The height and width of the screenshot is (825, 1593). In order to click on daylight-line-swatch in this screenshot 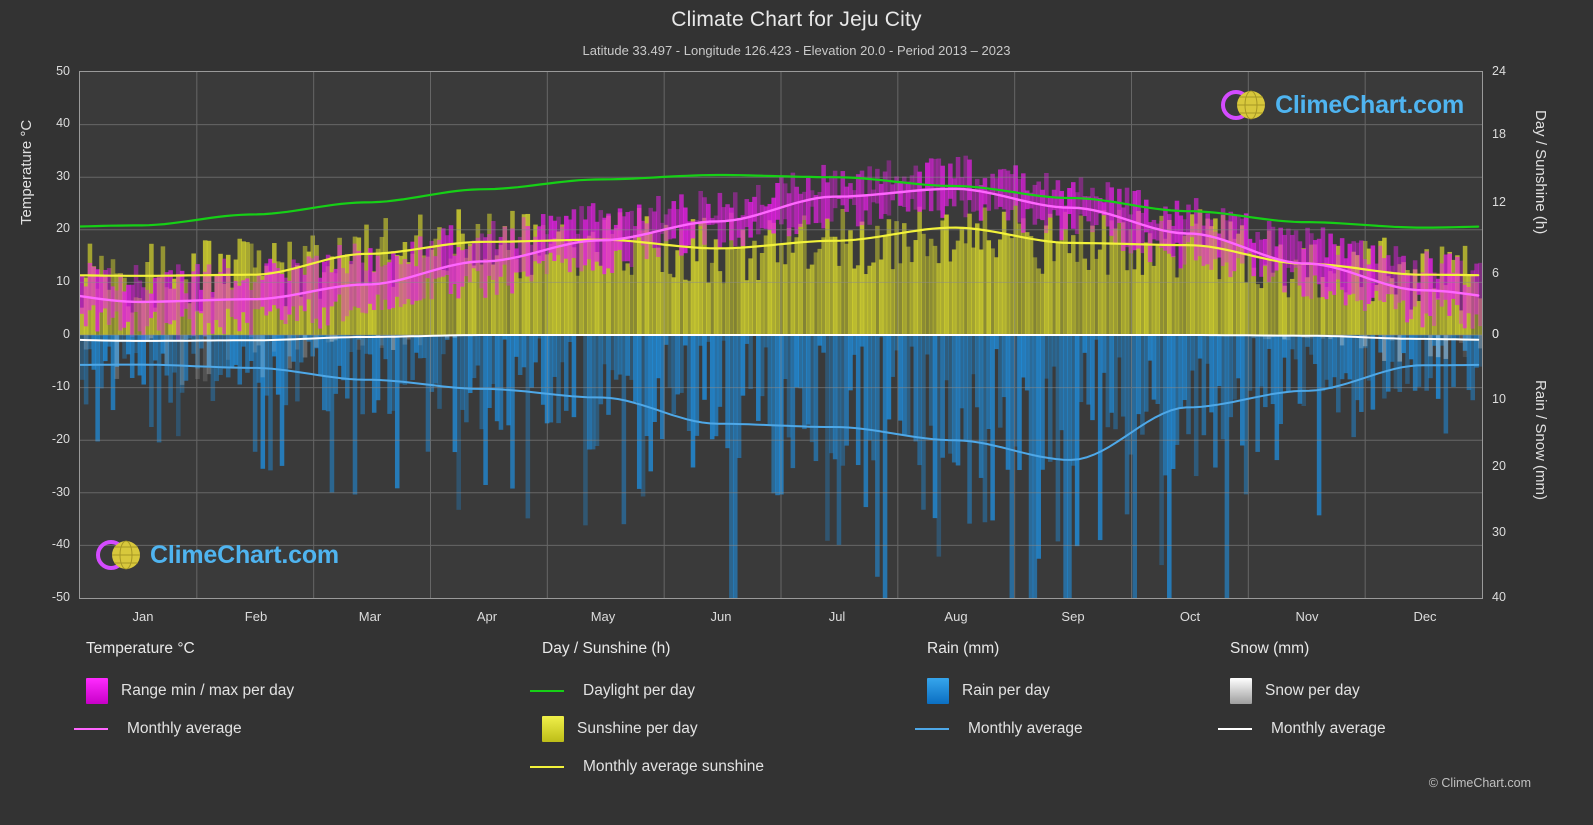, I will do `click(547, 691)`.